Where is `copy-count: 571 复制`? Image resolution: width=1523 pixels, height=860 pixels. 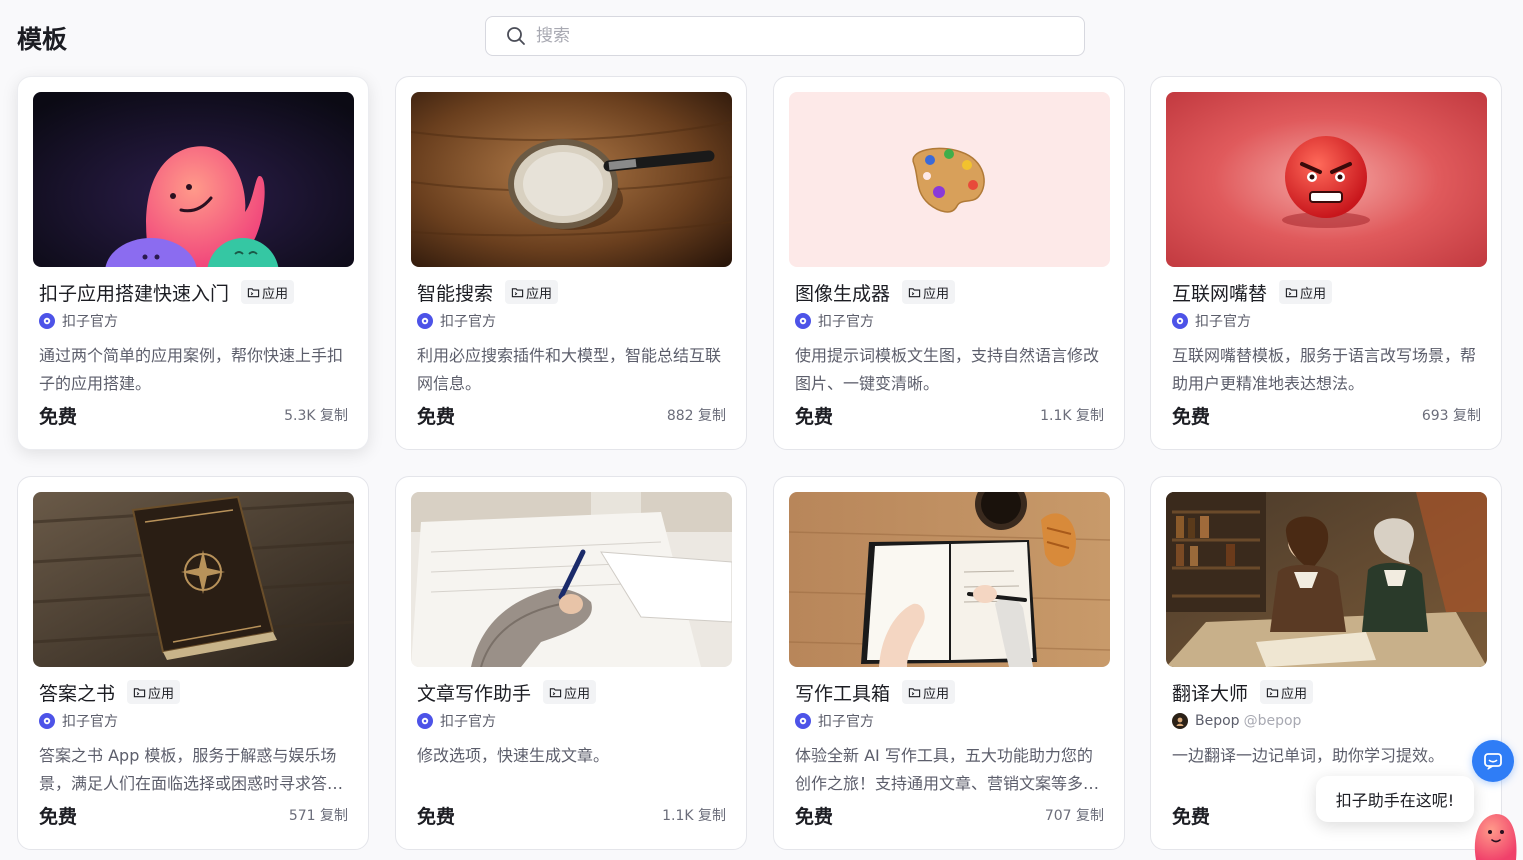
copy-count: 571 复制 is located at coordinates (318, 816).